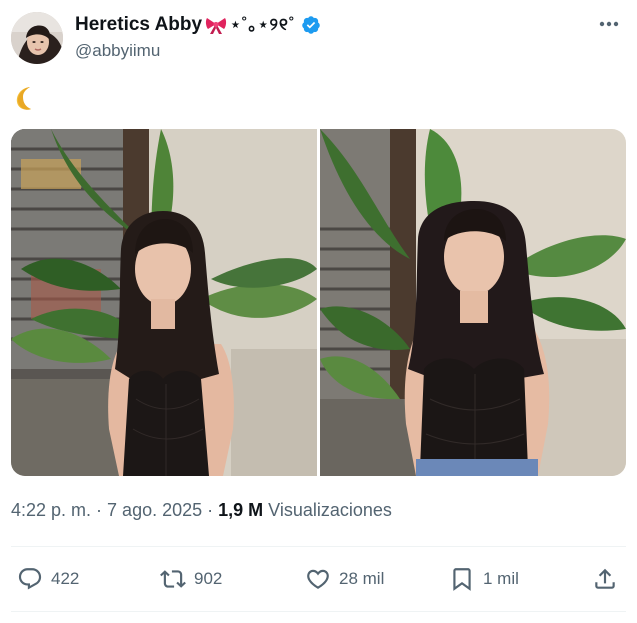 Image resolution: width=637 pixels, height=623 pixels. What do you see at coordinates (30, 579) in the screenshot?
I see `reply-icon` at bounding box center [30, 579].